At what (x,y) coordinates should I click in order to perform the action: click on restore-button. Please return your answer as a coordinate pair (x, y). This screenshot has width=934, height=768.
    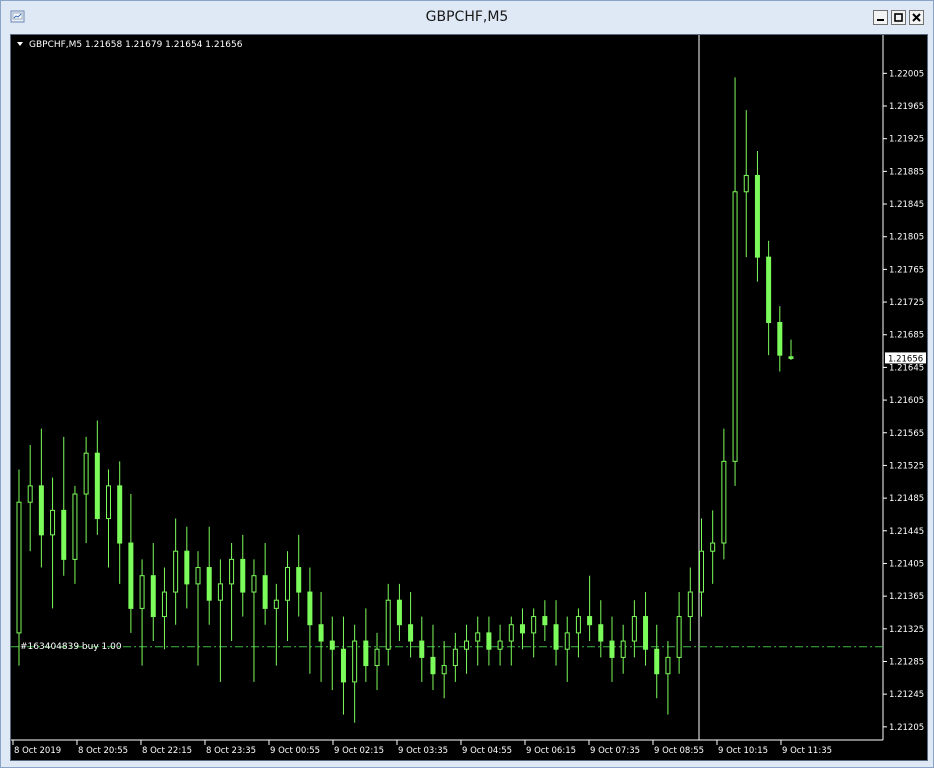
    Looking at the image, I should click on (898, 17).